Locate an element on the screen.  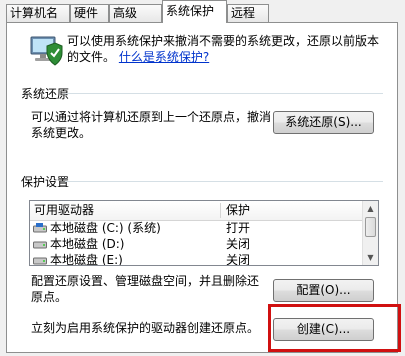
scroll-down-icon: ▼ is located at coordinates (370, 257).